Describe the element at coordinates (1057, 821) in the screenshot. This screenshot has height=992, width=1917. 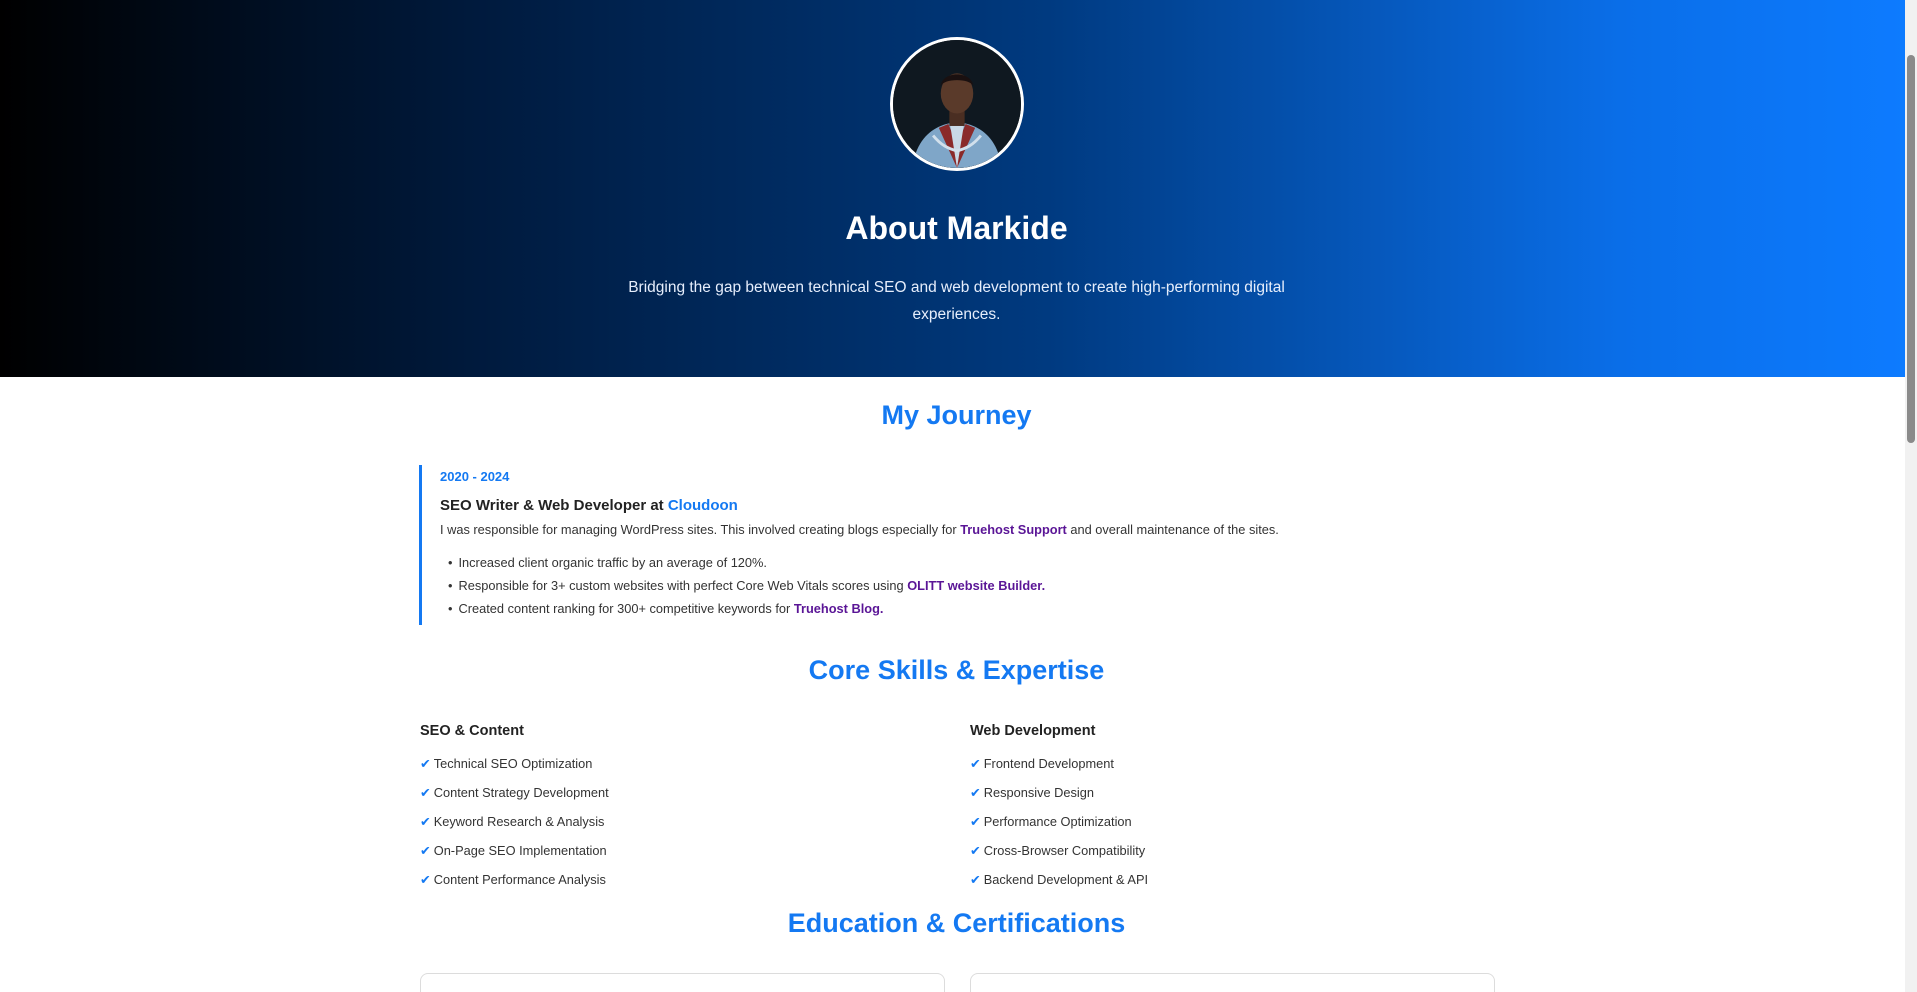
I see `skill-label: Performance Optimization` at that location.